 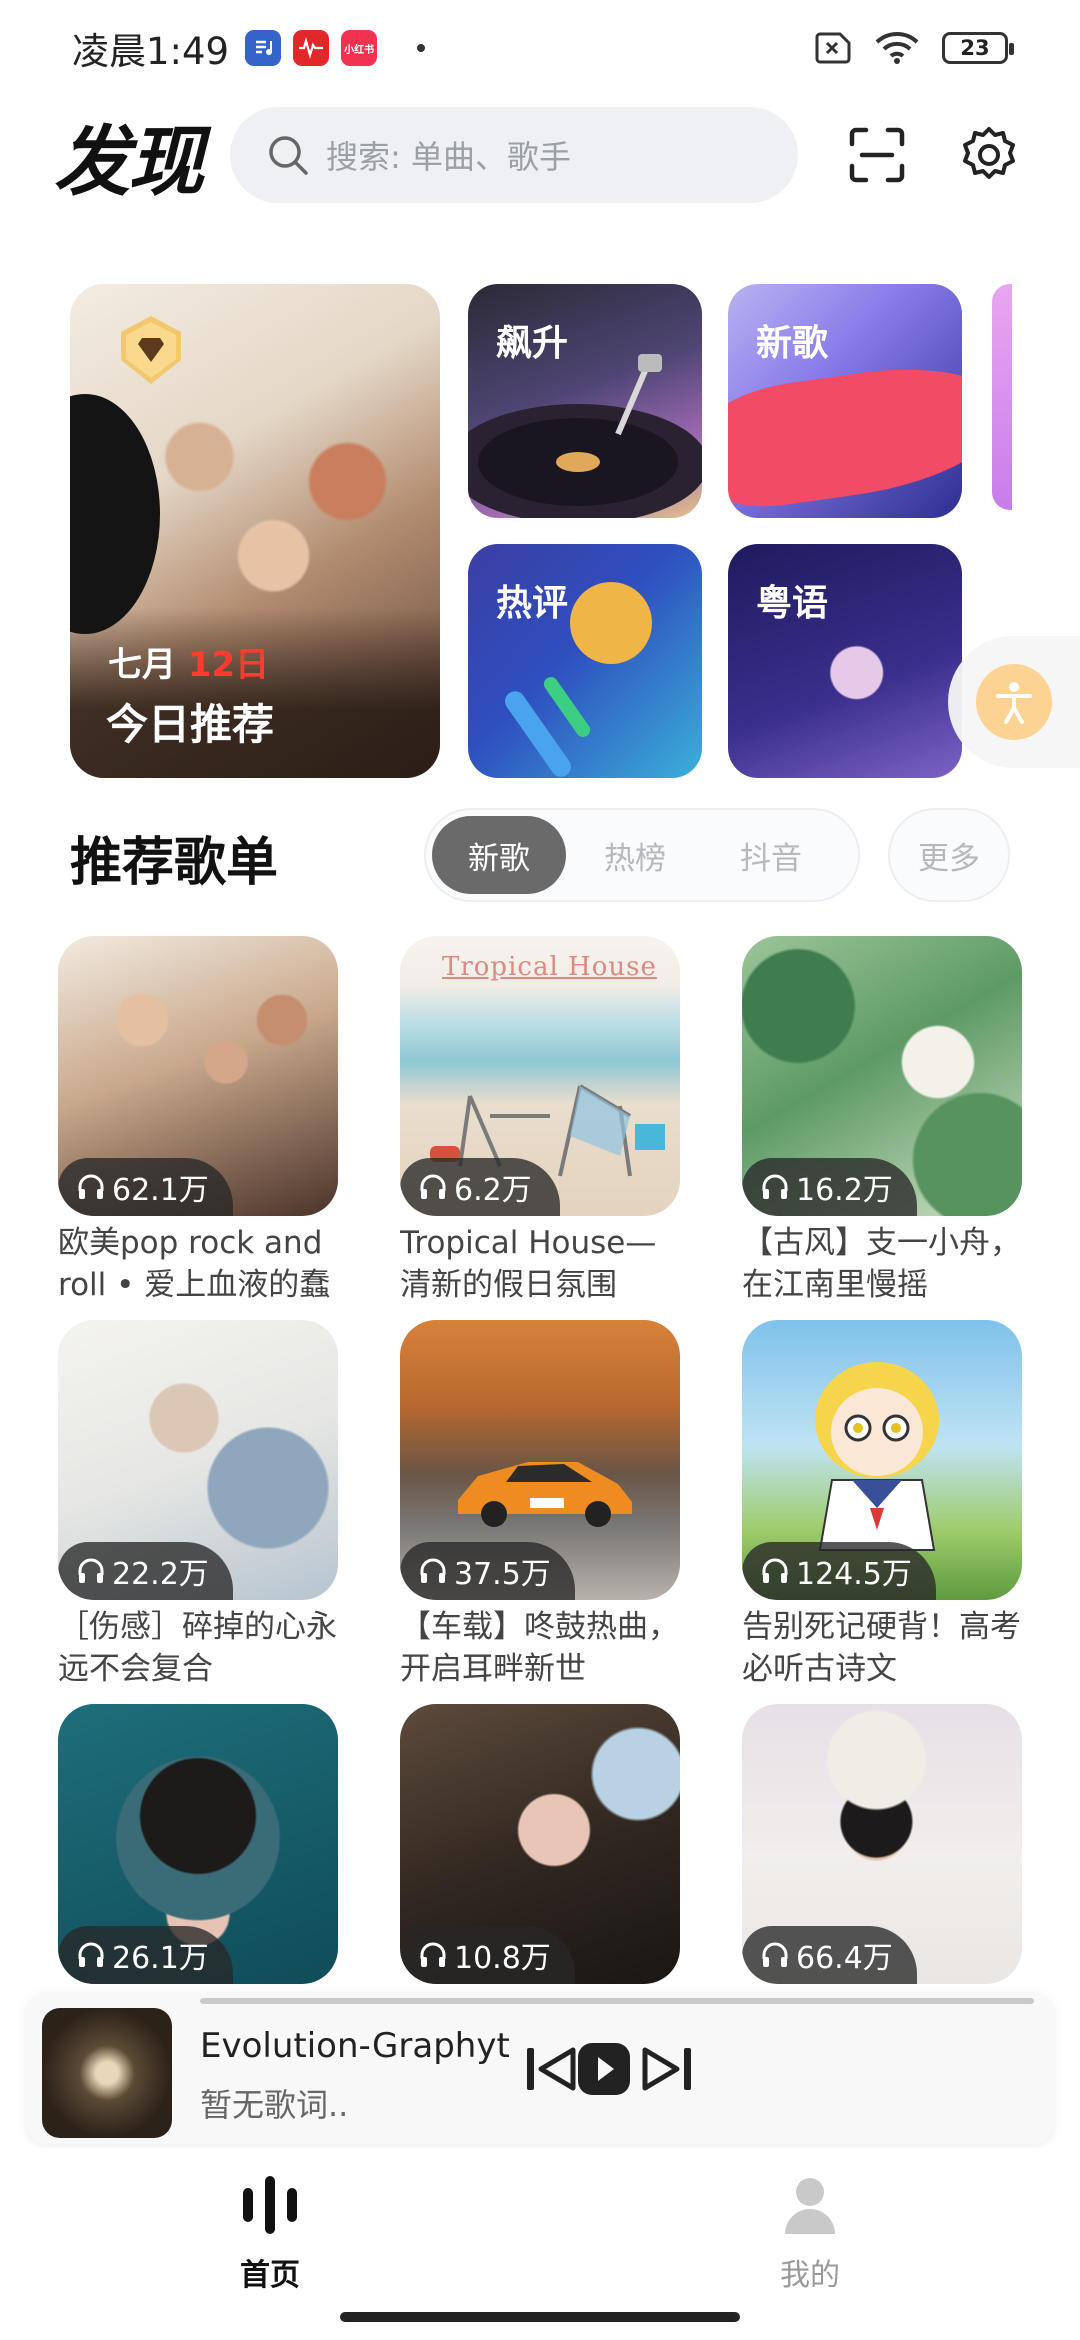 What do you see at coordinates (540, 2317) in the screenshot?
I see `home-indicator` at bounding box center [540, 2317].